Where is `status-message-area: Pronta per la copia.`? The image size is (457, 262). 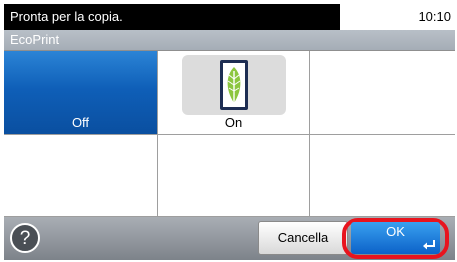 status-message-area: Pronta per la copia. is located at coordinates (172, 17).